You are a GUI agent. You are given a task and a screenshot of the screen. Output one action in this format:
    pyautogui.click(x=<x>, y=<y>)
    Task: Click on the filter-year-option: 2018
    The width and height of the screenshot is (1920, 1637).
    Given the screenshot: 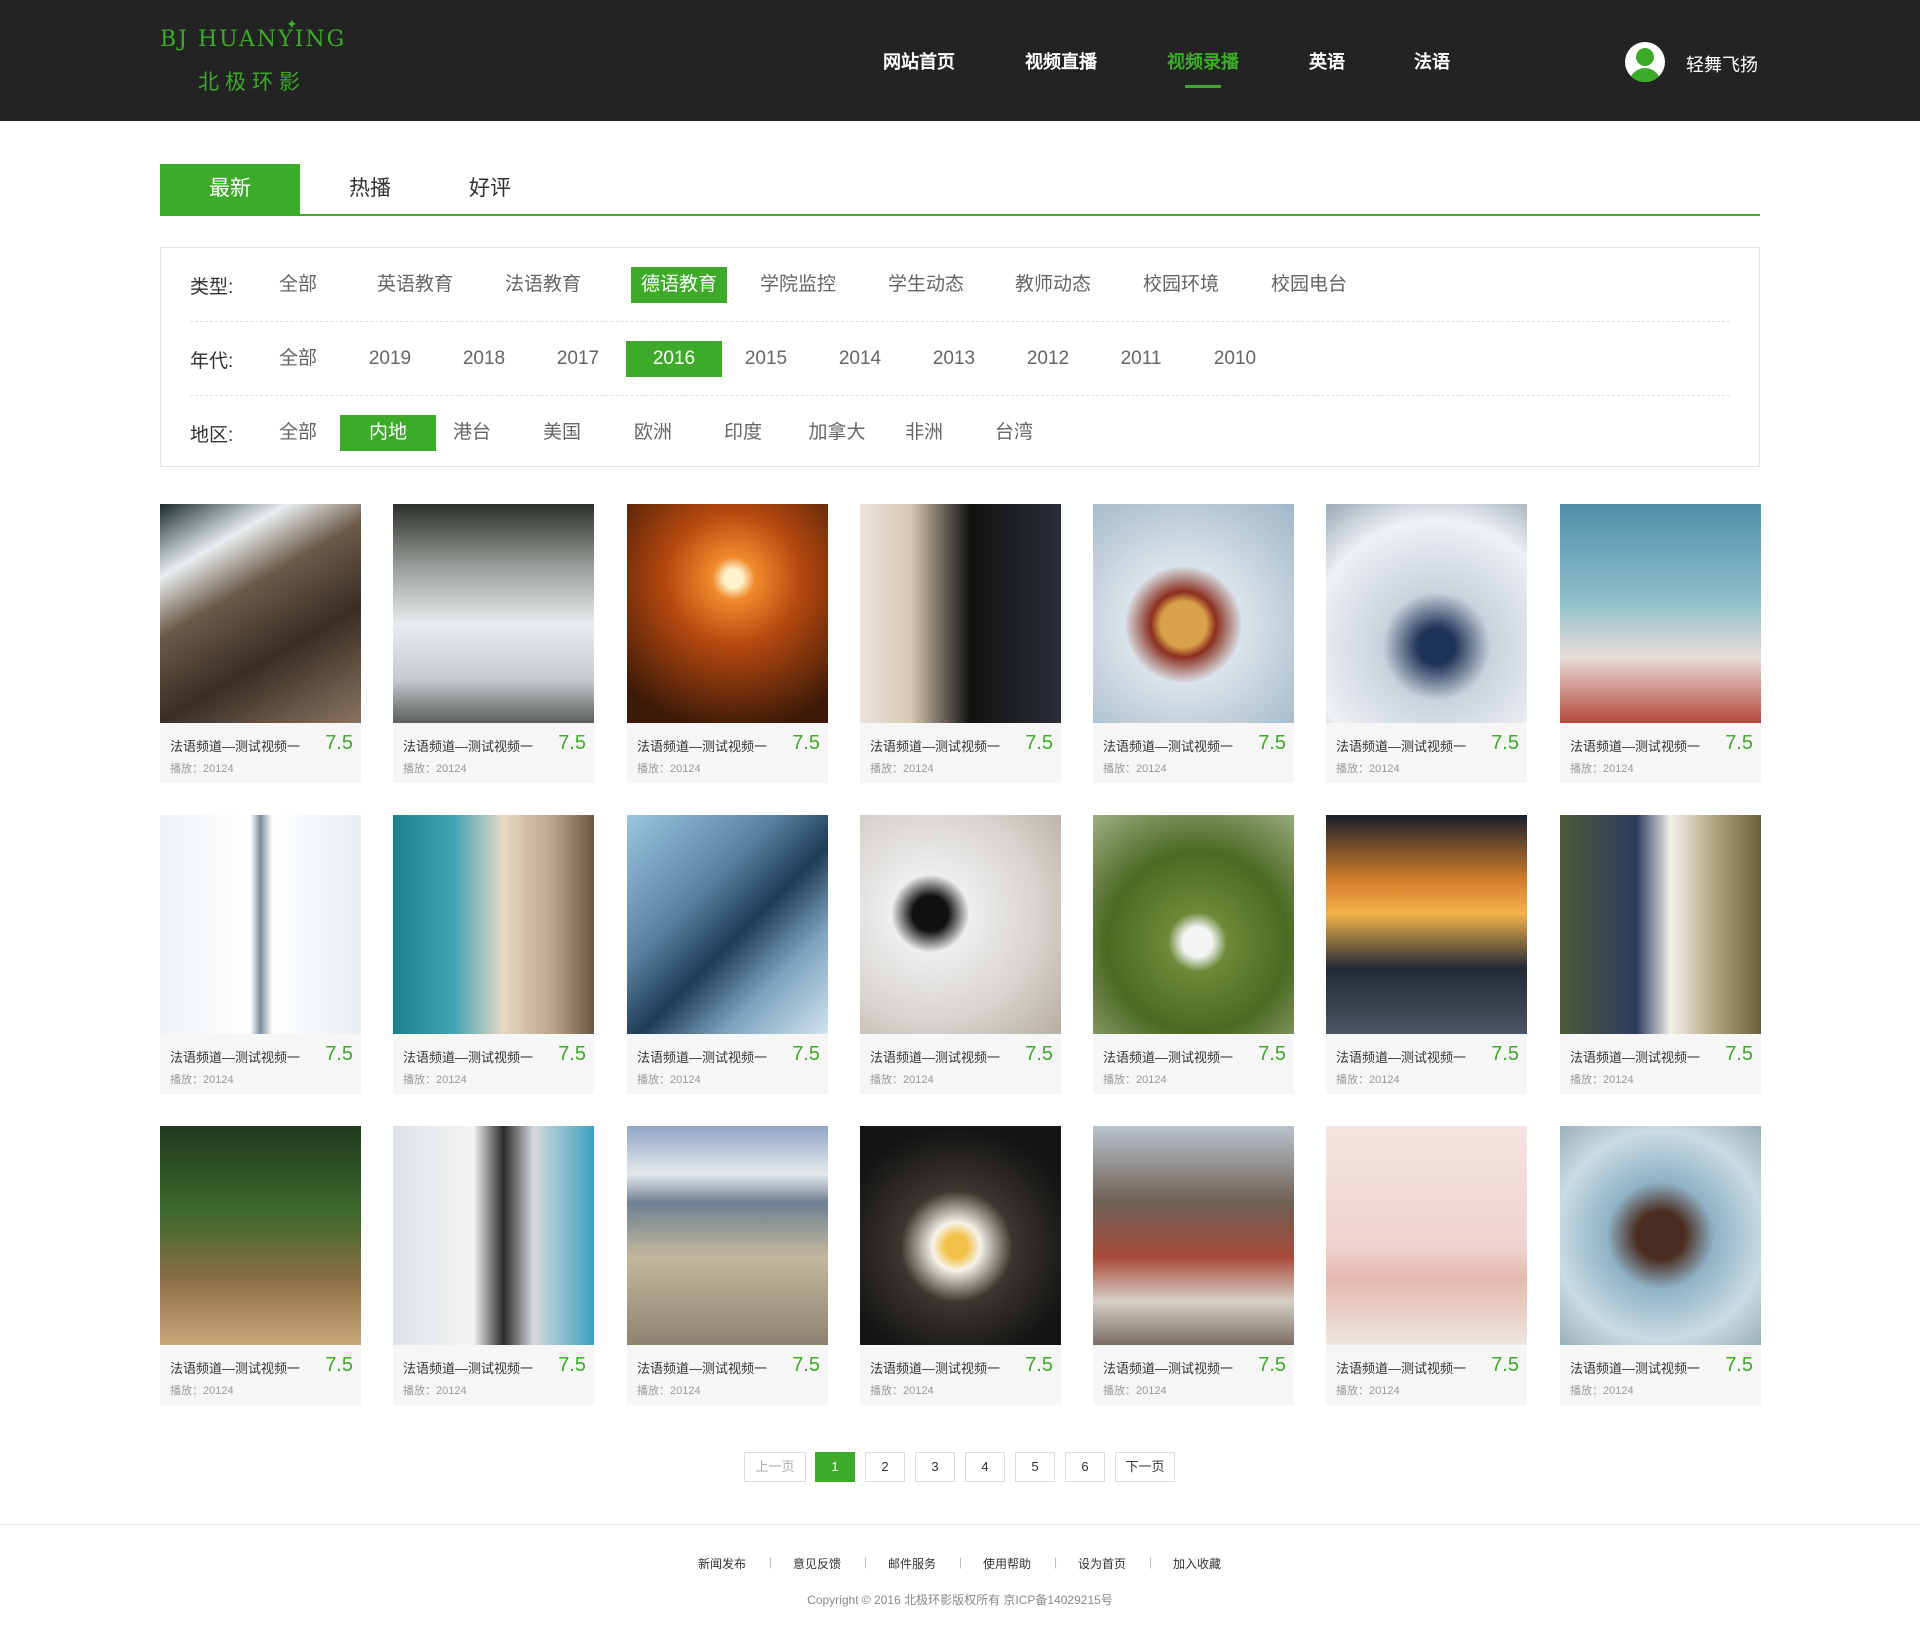 What is the action you would take?
    pyautogui.click(x=484, y=359)
    